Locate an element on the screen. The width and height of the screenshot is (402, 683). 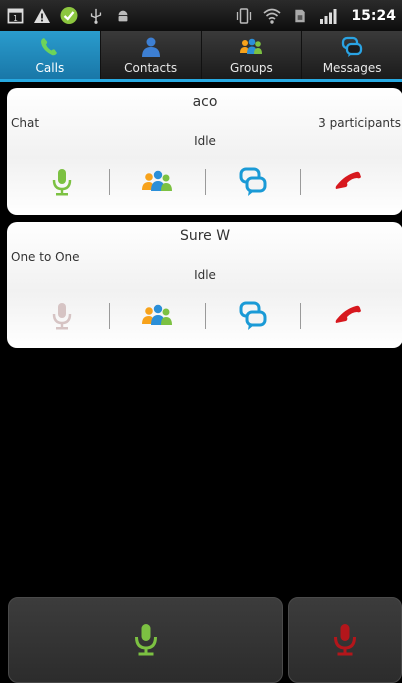
tab-groups: Groups is located at coordinates (252, 55).